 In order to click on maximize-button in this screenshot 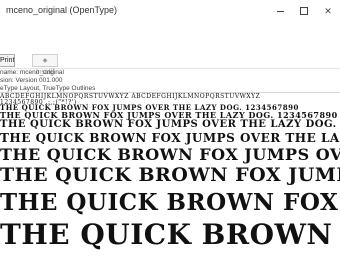, I will do `click(304, 11)`.